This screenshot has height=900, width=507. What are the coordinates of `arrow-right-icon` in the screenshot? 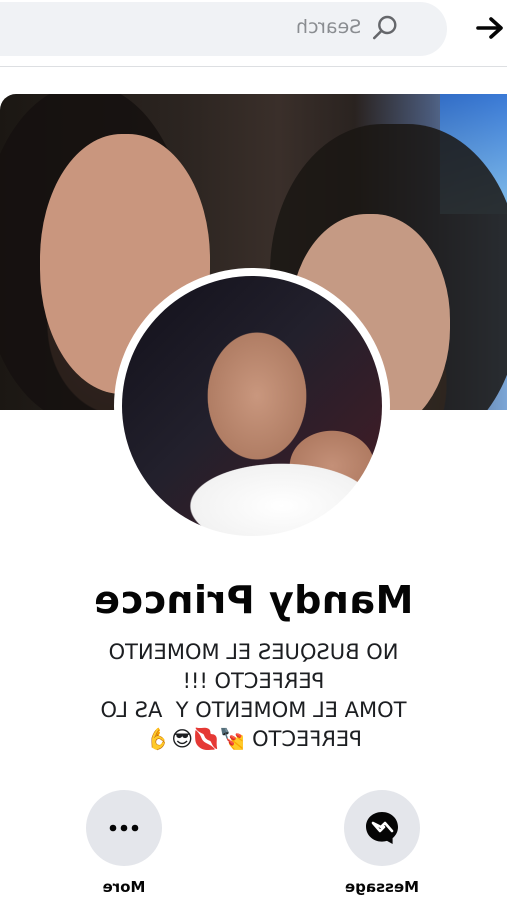 It's located at (490, 28).